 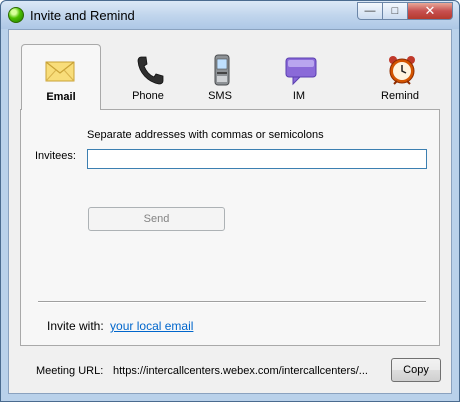 I want to click on send-button: Send, so click(x=156, y=219).